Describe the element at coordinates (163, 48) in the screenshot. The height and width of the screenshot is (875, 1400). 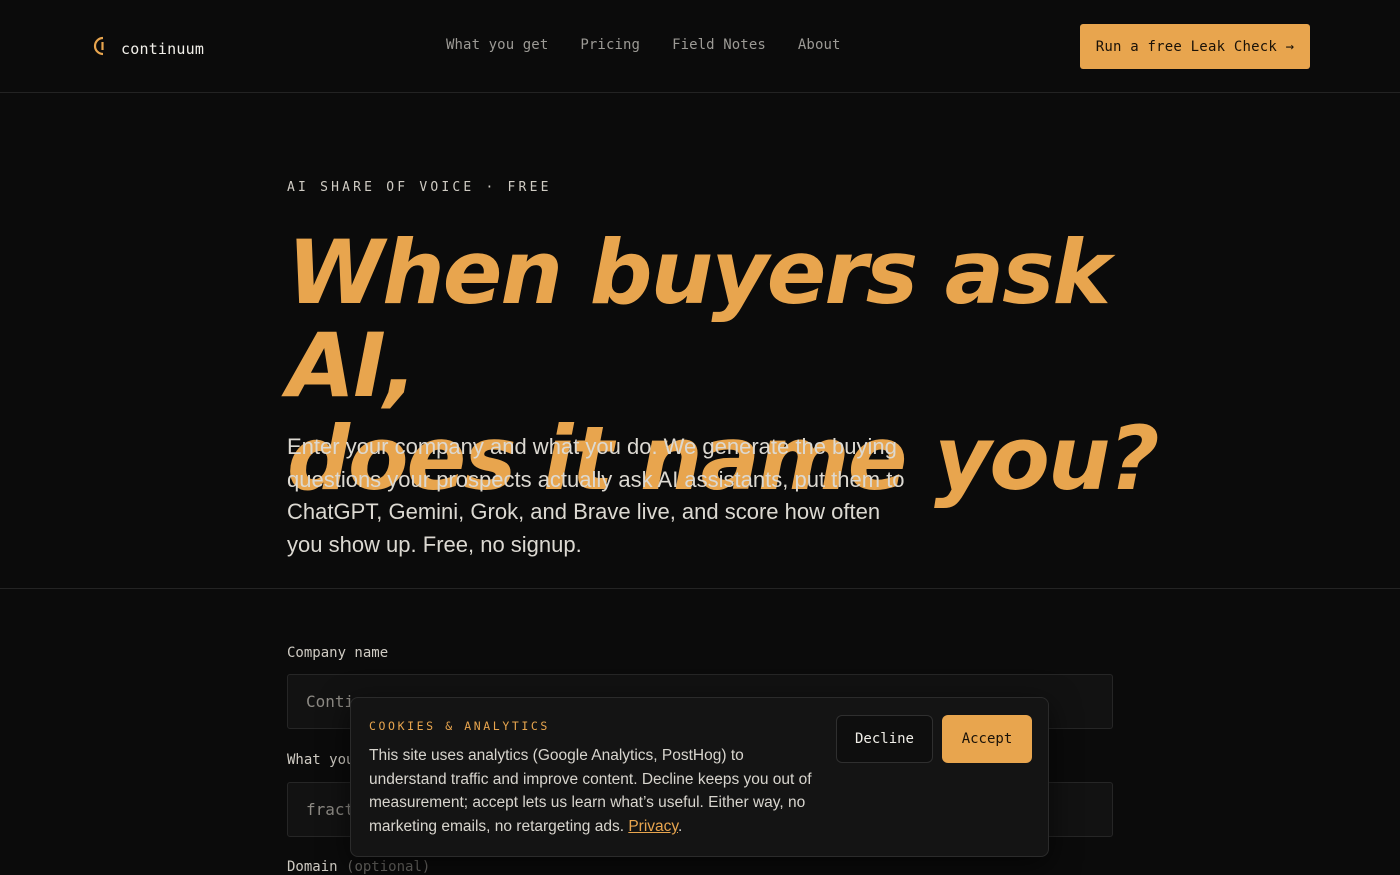
I see `brand-name: continuum` at that location.